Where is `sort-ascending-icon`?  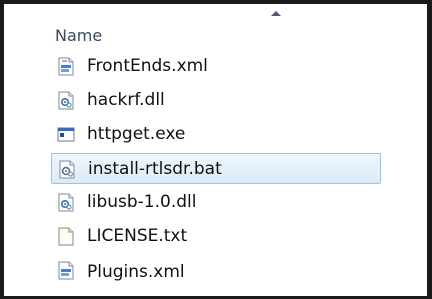 sort-ascending-icon is located at coordinates (276, 13).